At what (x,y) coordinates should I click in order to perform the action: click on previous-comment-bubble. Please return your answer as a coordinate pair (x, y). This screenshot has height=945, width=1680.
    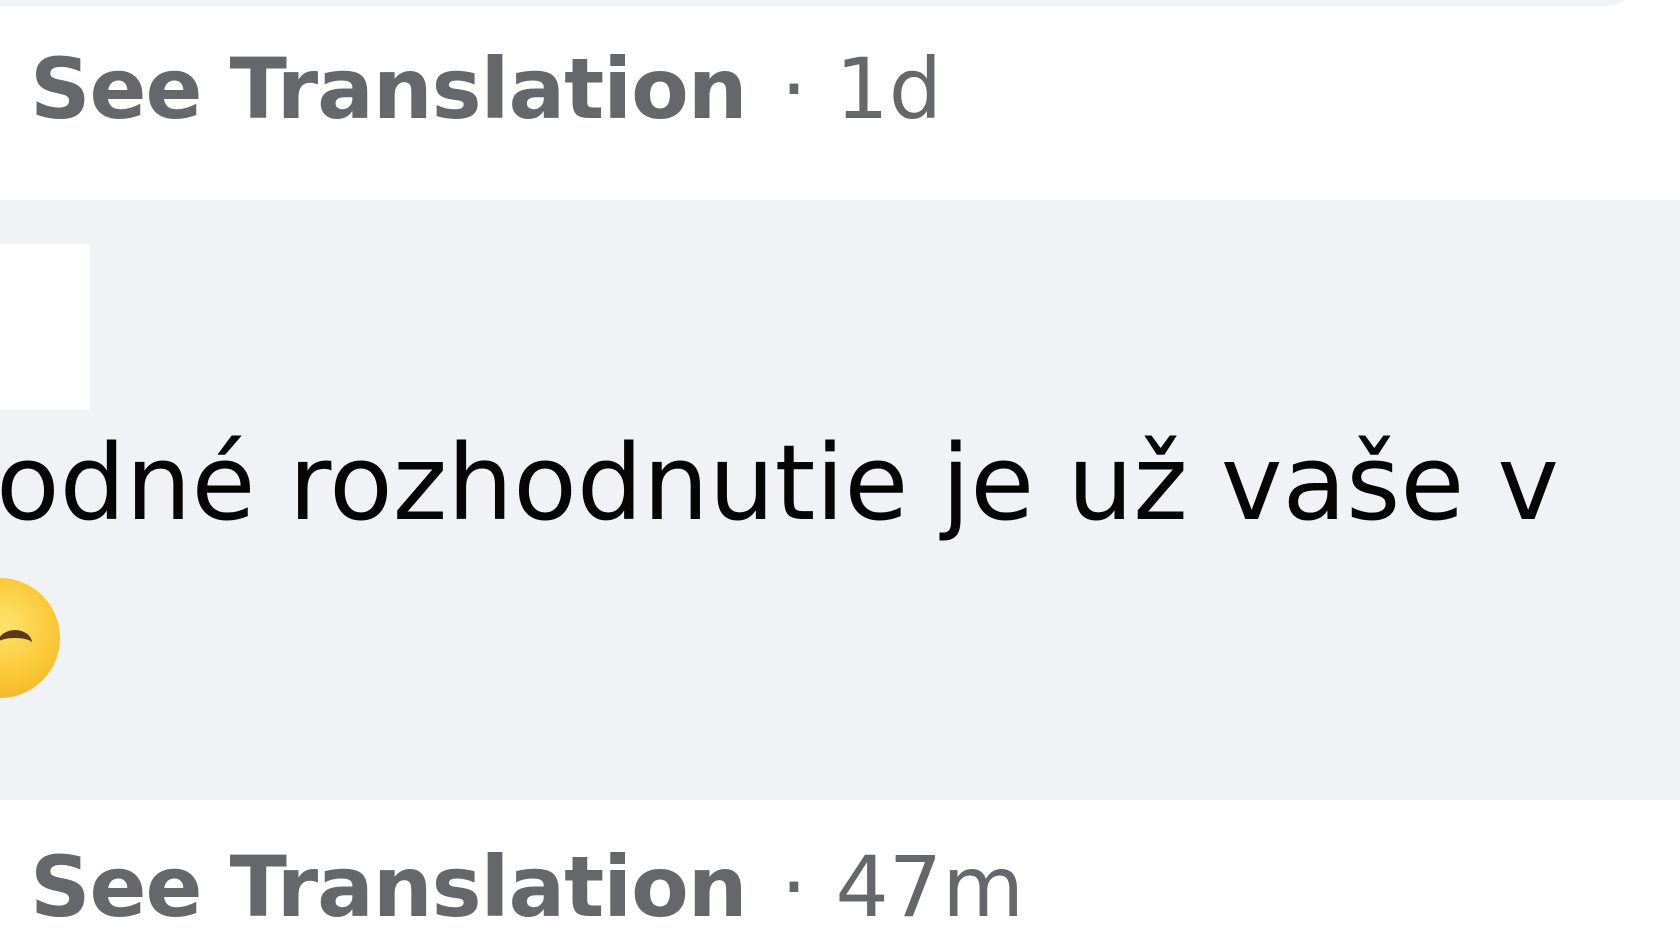
    Looking at the image, I should click on (820, 3).